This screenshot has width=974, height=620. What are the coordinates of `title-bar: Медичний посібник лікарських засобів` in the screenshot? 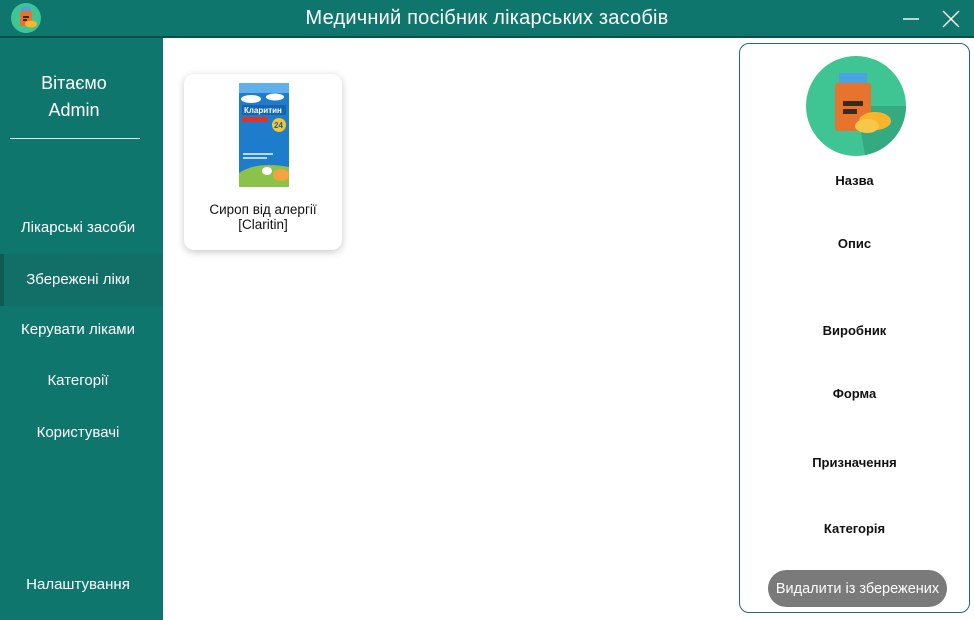 It's located at (487, 19).